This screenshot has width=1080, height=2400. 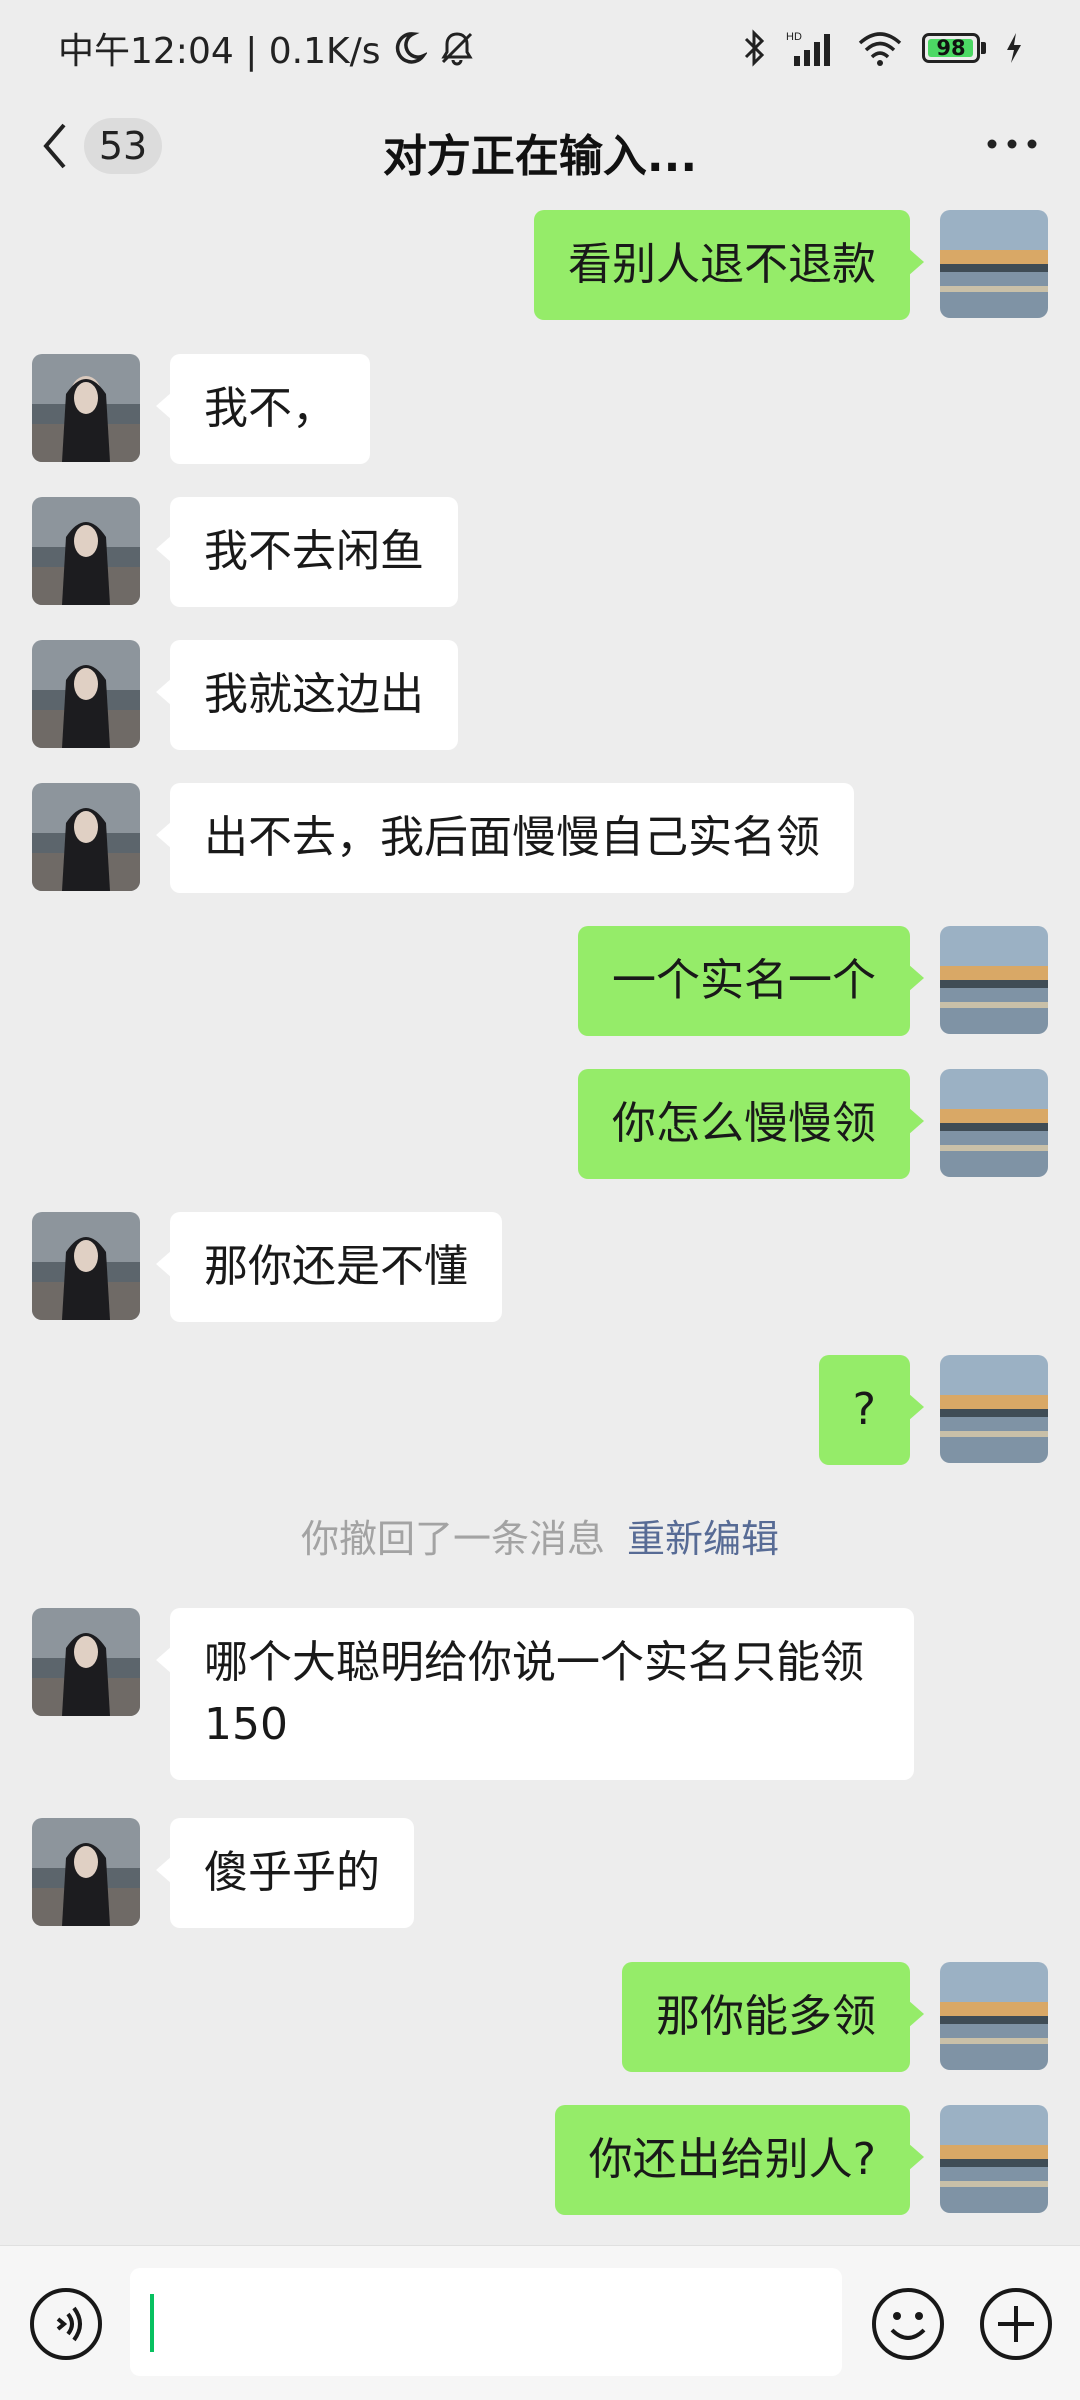 I want to click on message-row: 出不去，我后面慢慢自己实名领, so click(x=443, y=838).